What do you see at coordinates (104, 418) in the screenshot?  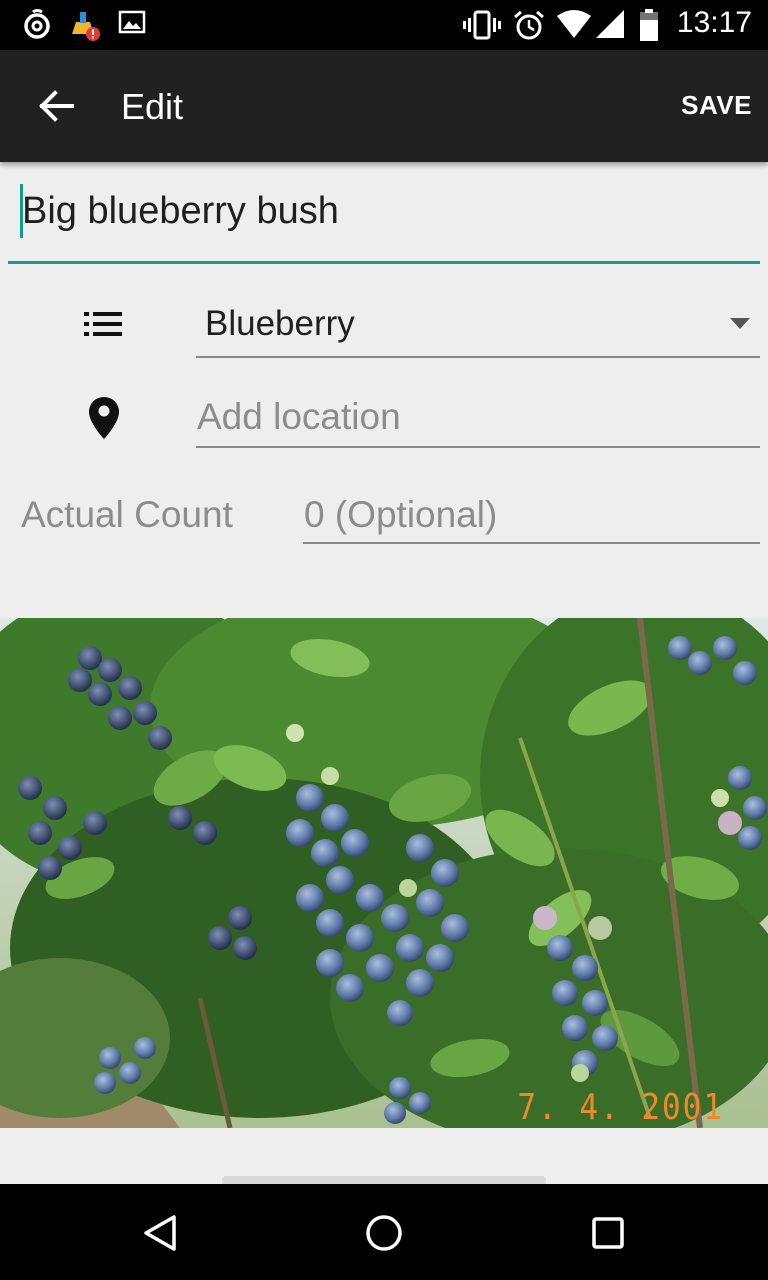 I see `location-pin-icon` at bounding box center [104, 418].